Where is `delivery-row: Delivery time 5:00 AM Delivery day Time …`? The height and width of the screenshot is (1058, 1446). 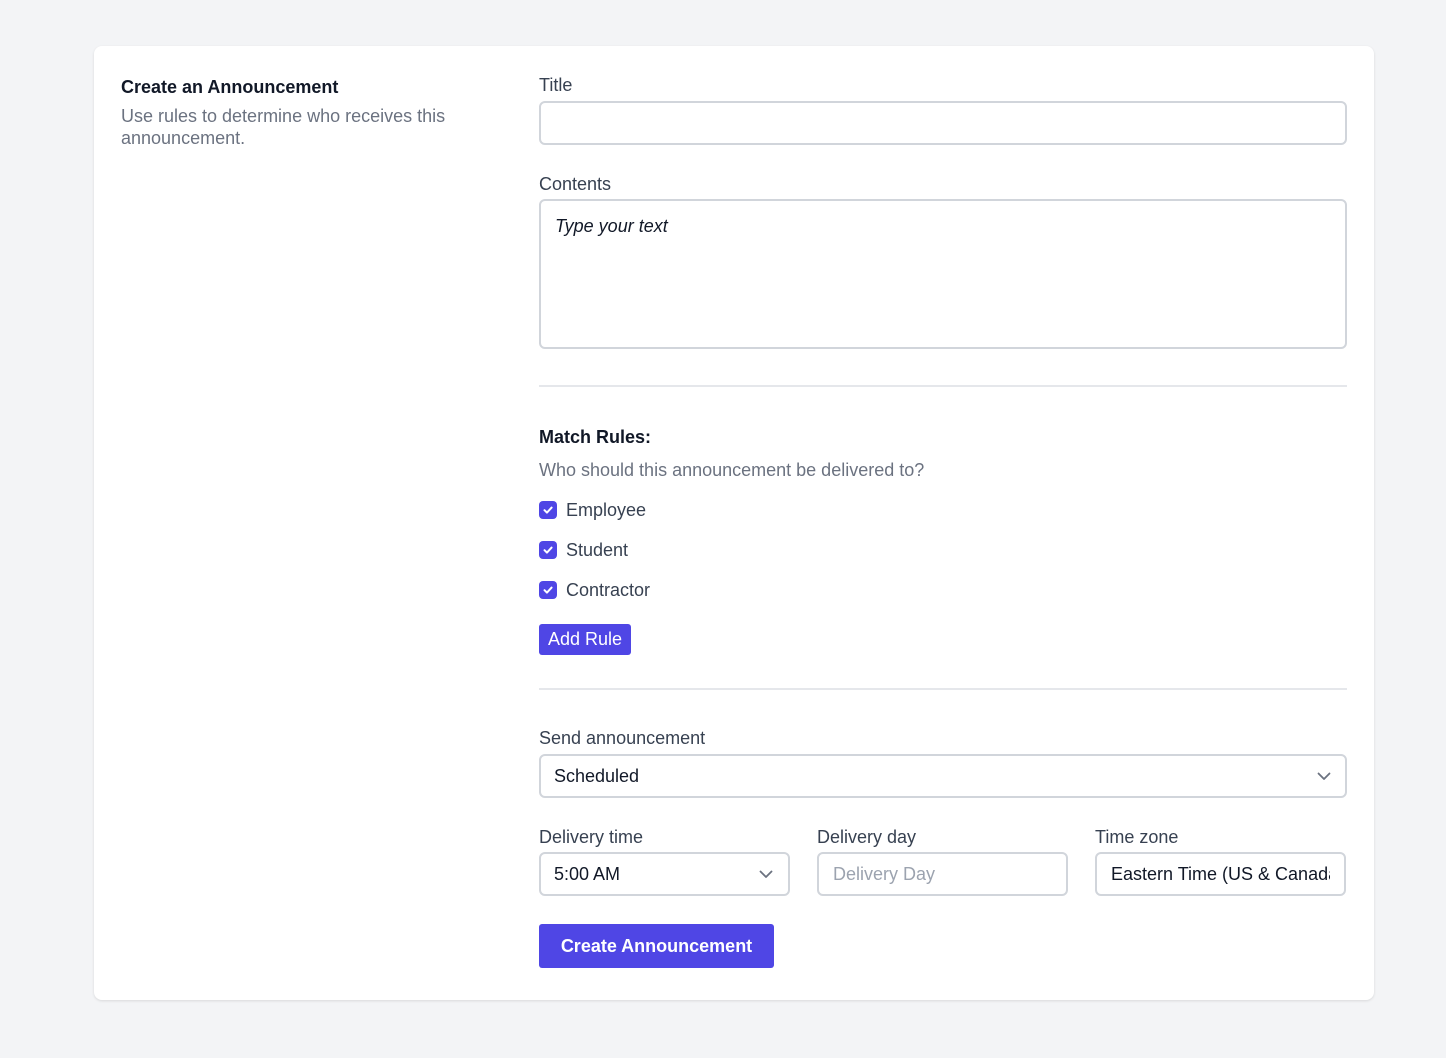
delivery-row: Delivery time 5:00 AM Delivery day Time … is located at coordinates (943, 861).